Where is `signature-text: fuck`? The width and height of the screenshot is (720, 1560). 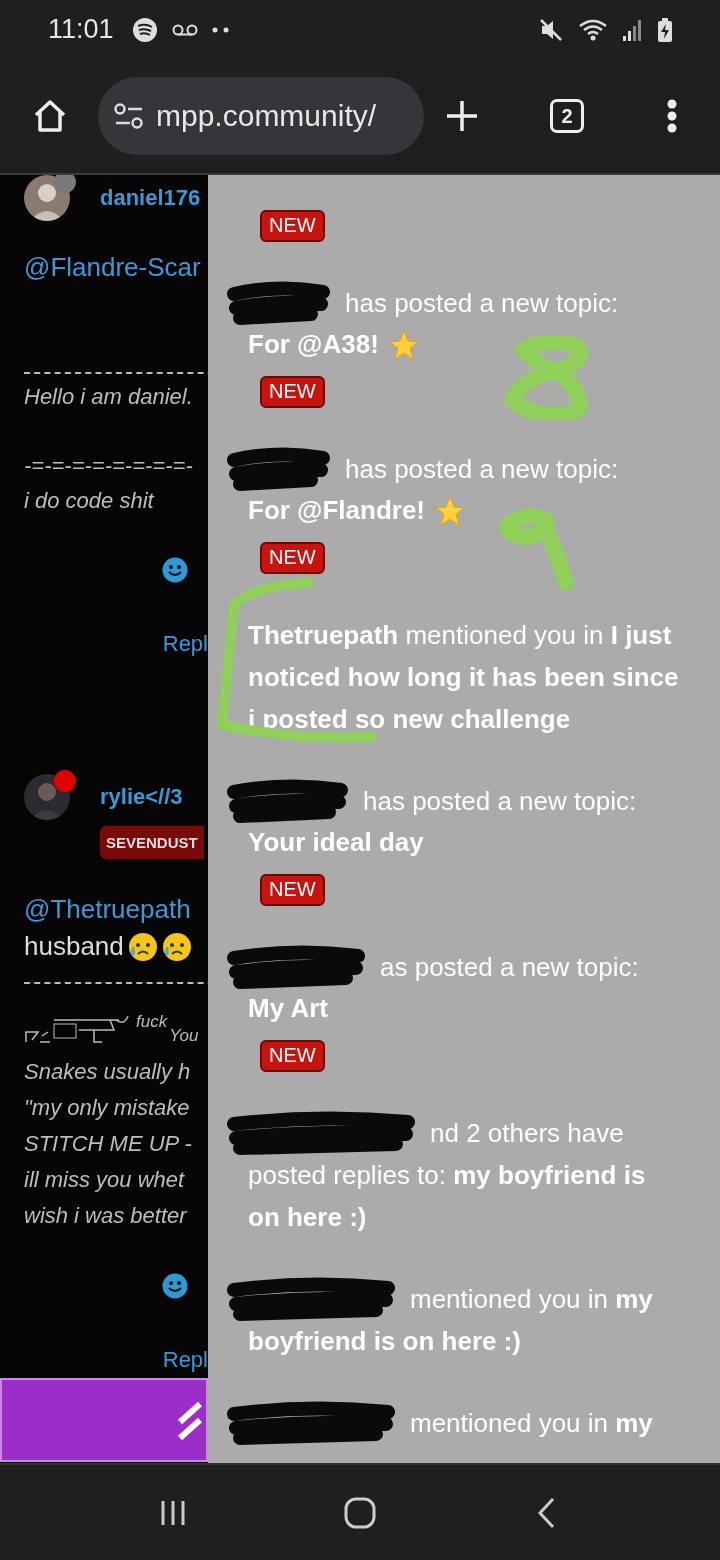
signature-text: fuck is located at coordinates (152, 1021).